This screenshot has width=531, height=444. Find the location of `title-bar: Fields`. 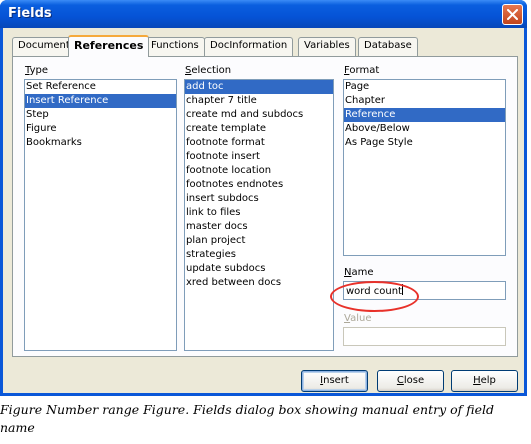

title-bar: Fields is located at coordinates (263, 14).